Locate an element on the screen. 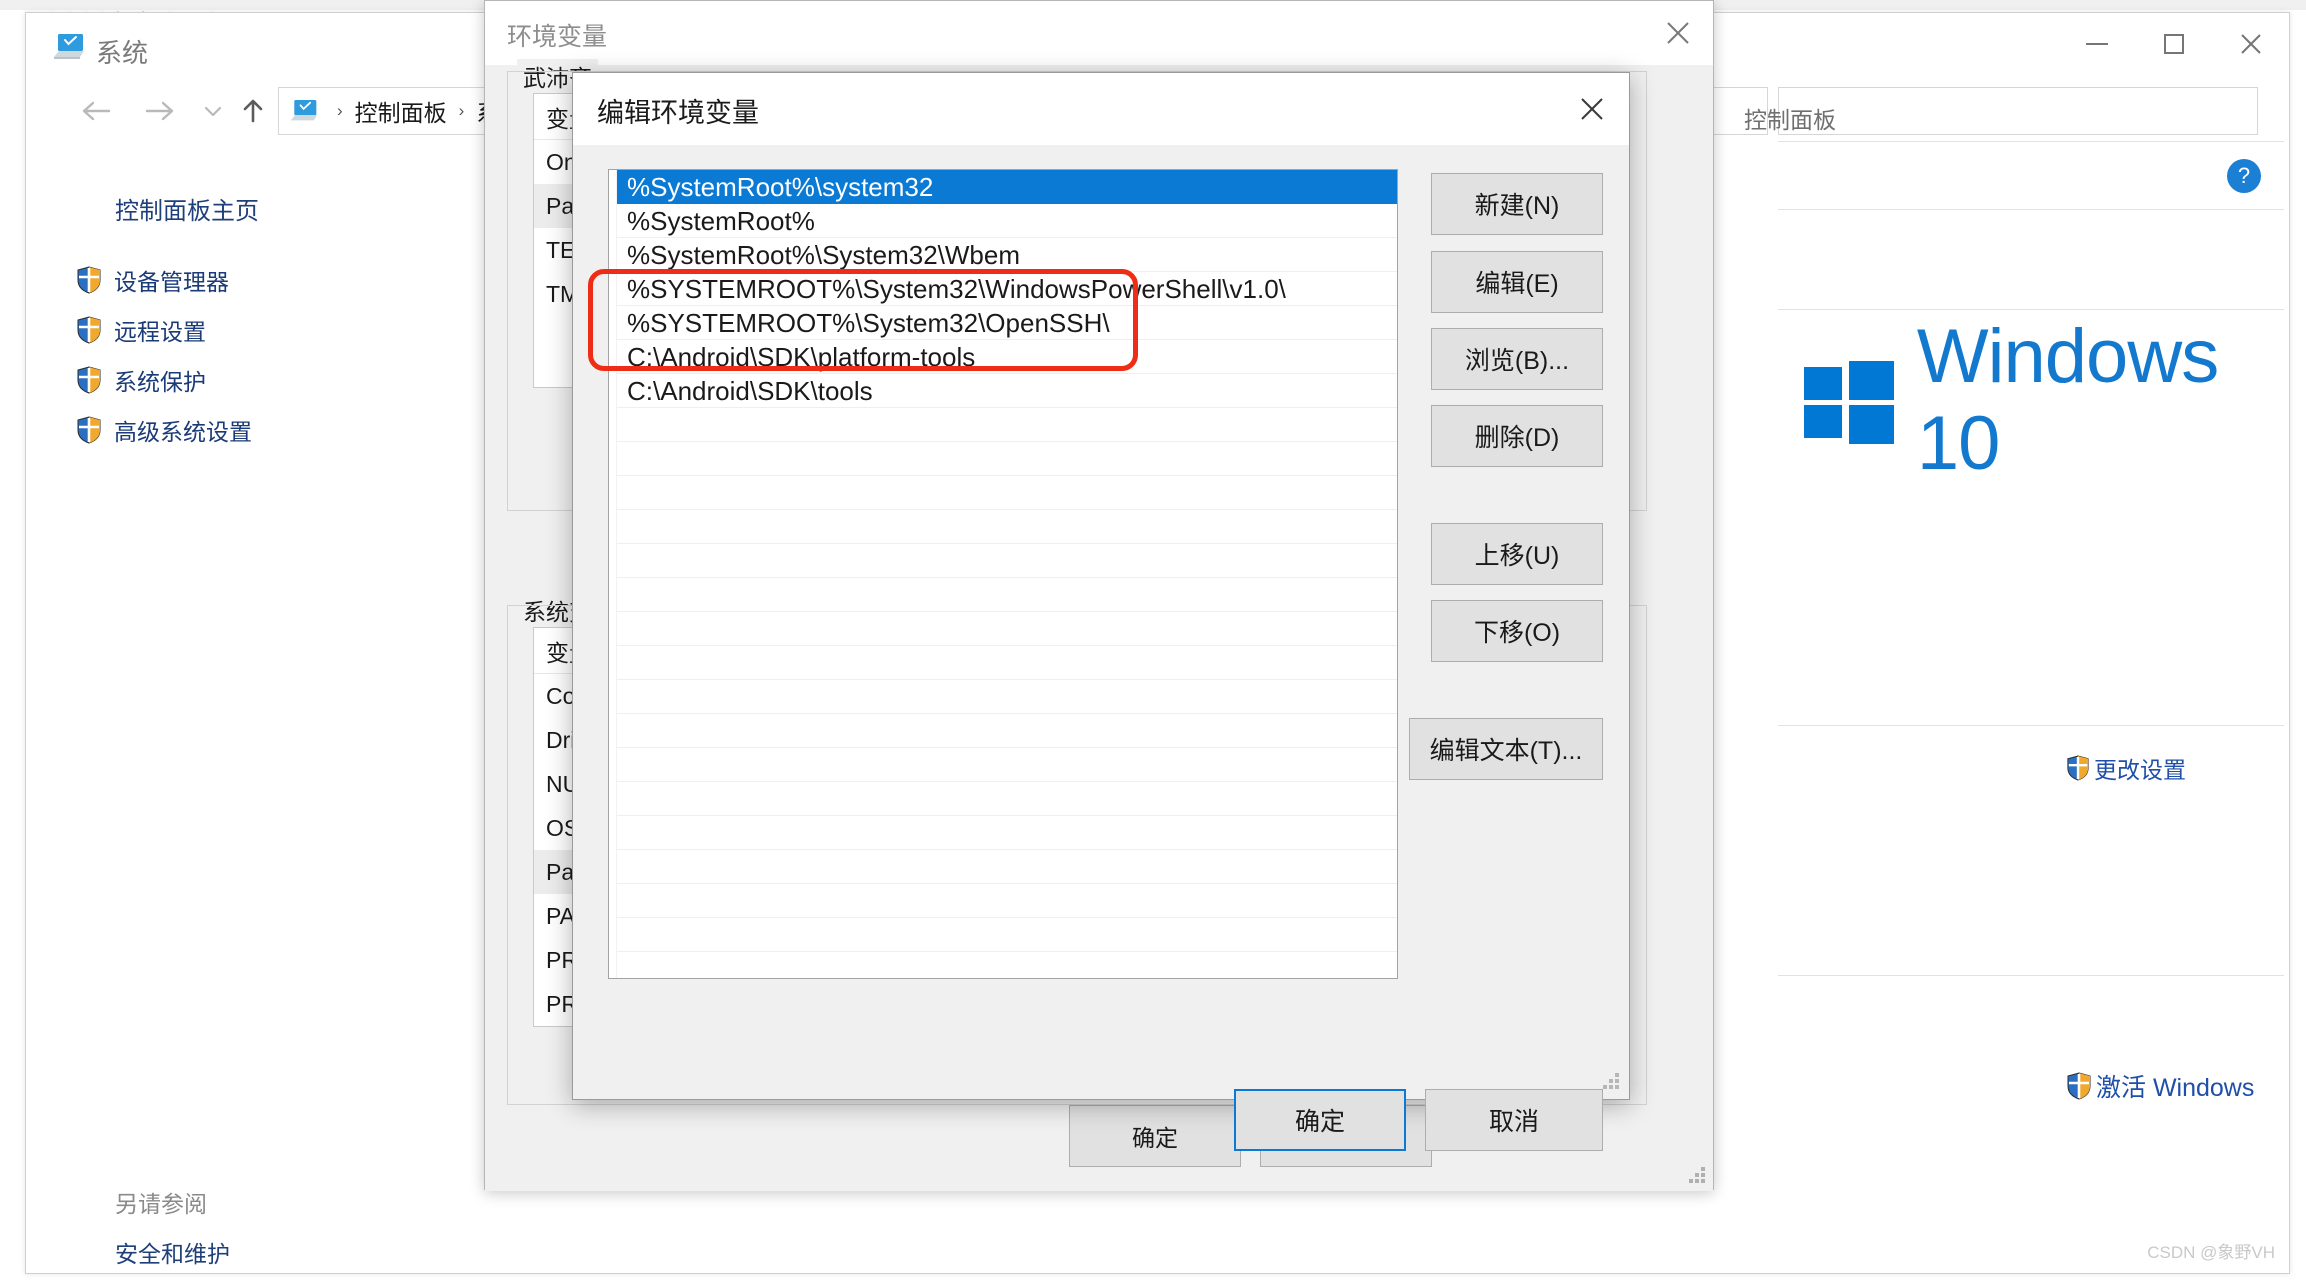 Image resolution: width=2306 pixels, height=1288 pixels. windows-logo-icon is located at coordinates (1849, 402).